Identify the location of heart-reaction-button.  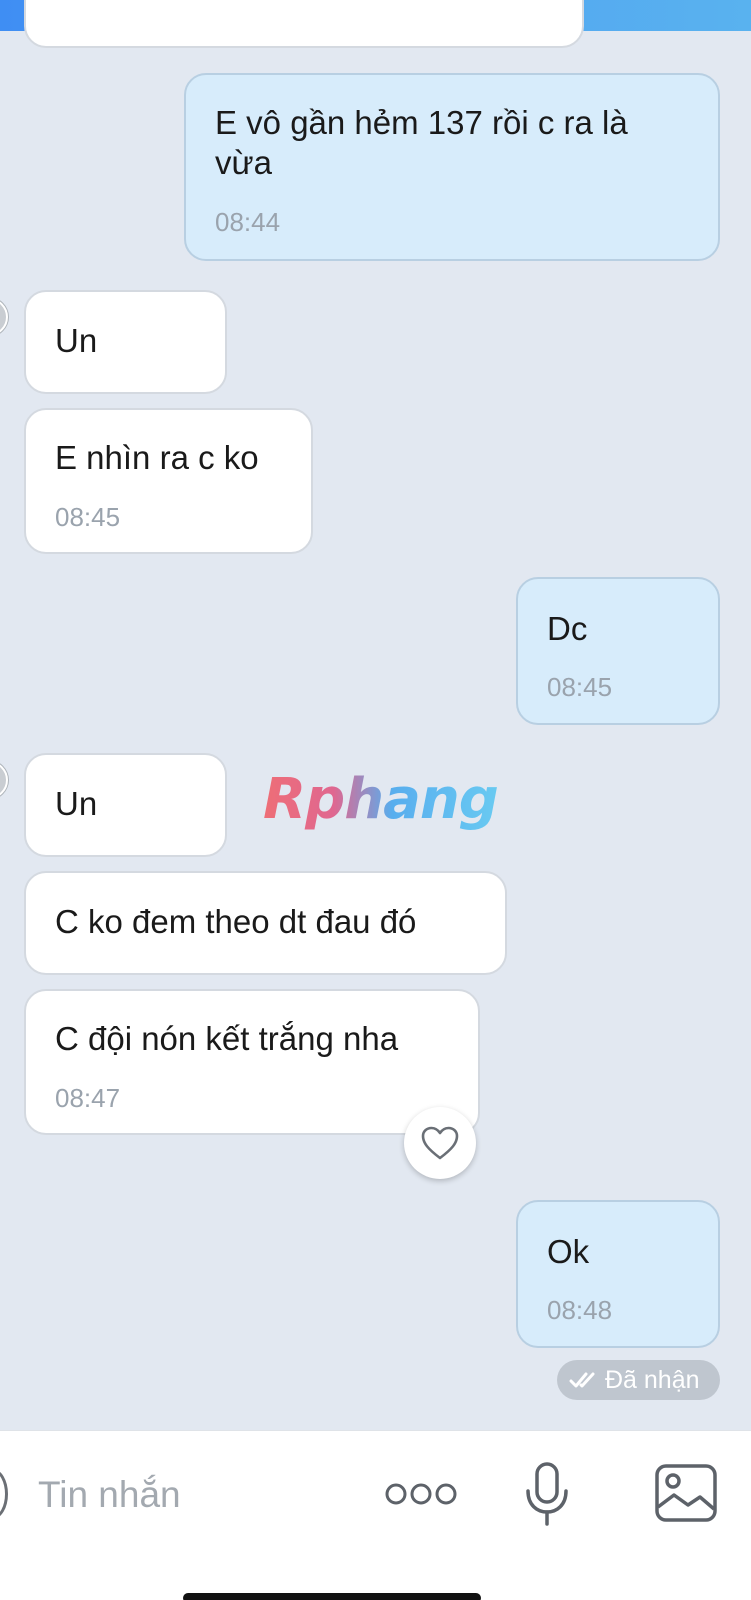
(440, 1143).